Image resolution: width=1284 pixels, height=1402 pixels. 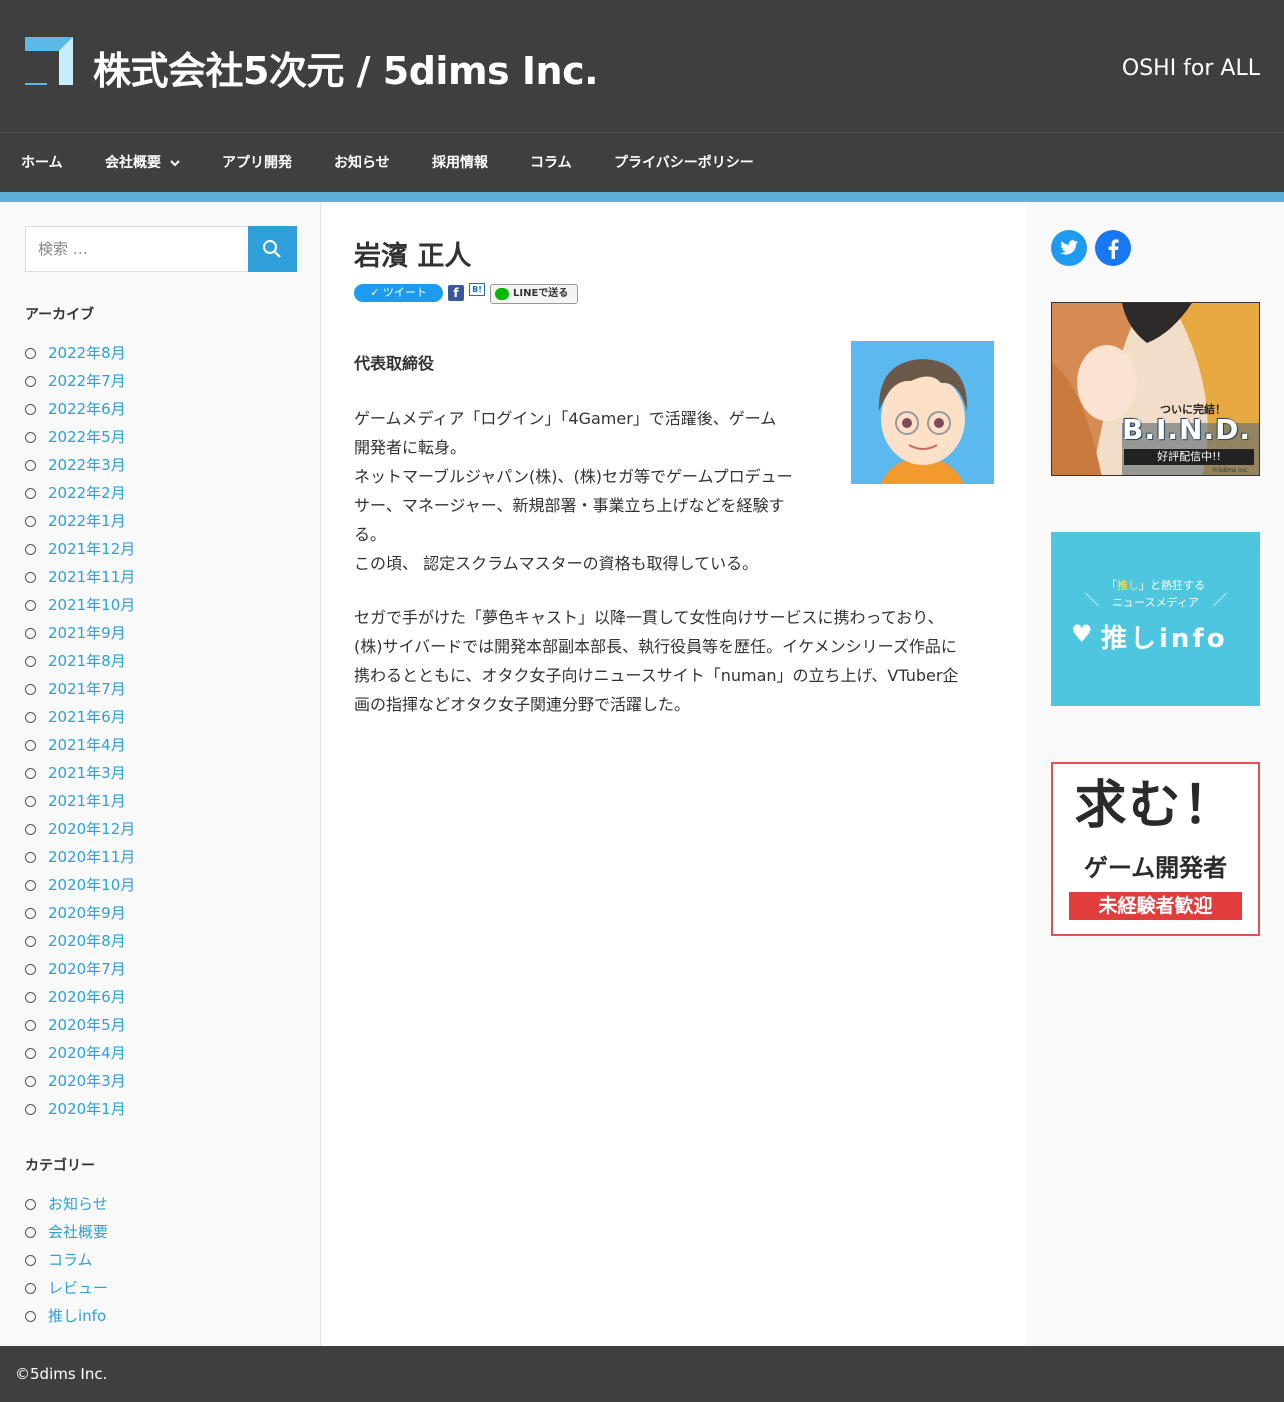 I want to click on nav-item-home: ホーム, so click(x=42, y=163).